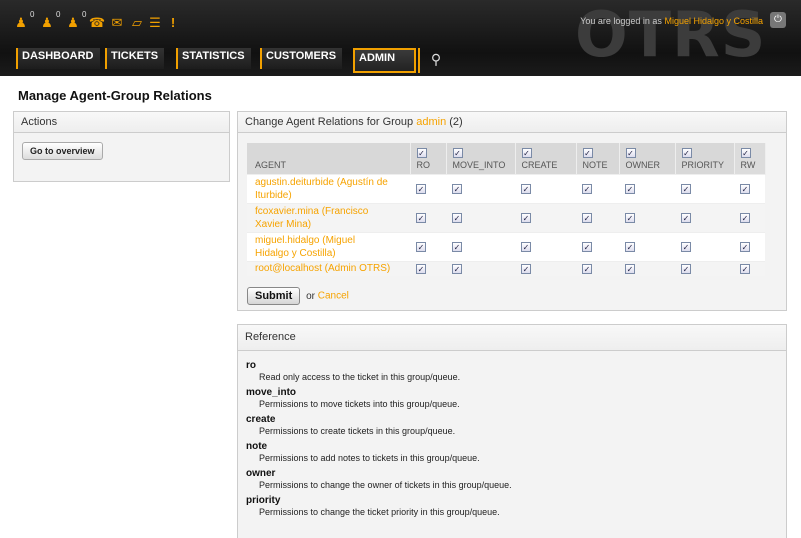  What do you see at coordinates (47, 23) in the screenshot?
I see `watched-tickets-icon: ♟` at bounding box center [47, 23].